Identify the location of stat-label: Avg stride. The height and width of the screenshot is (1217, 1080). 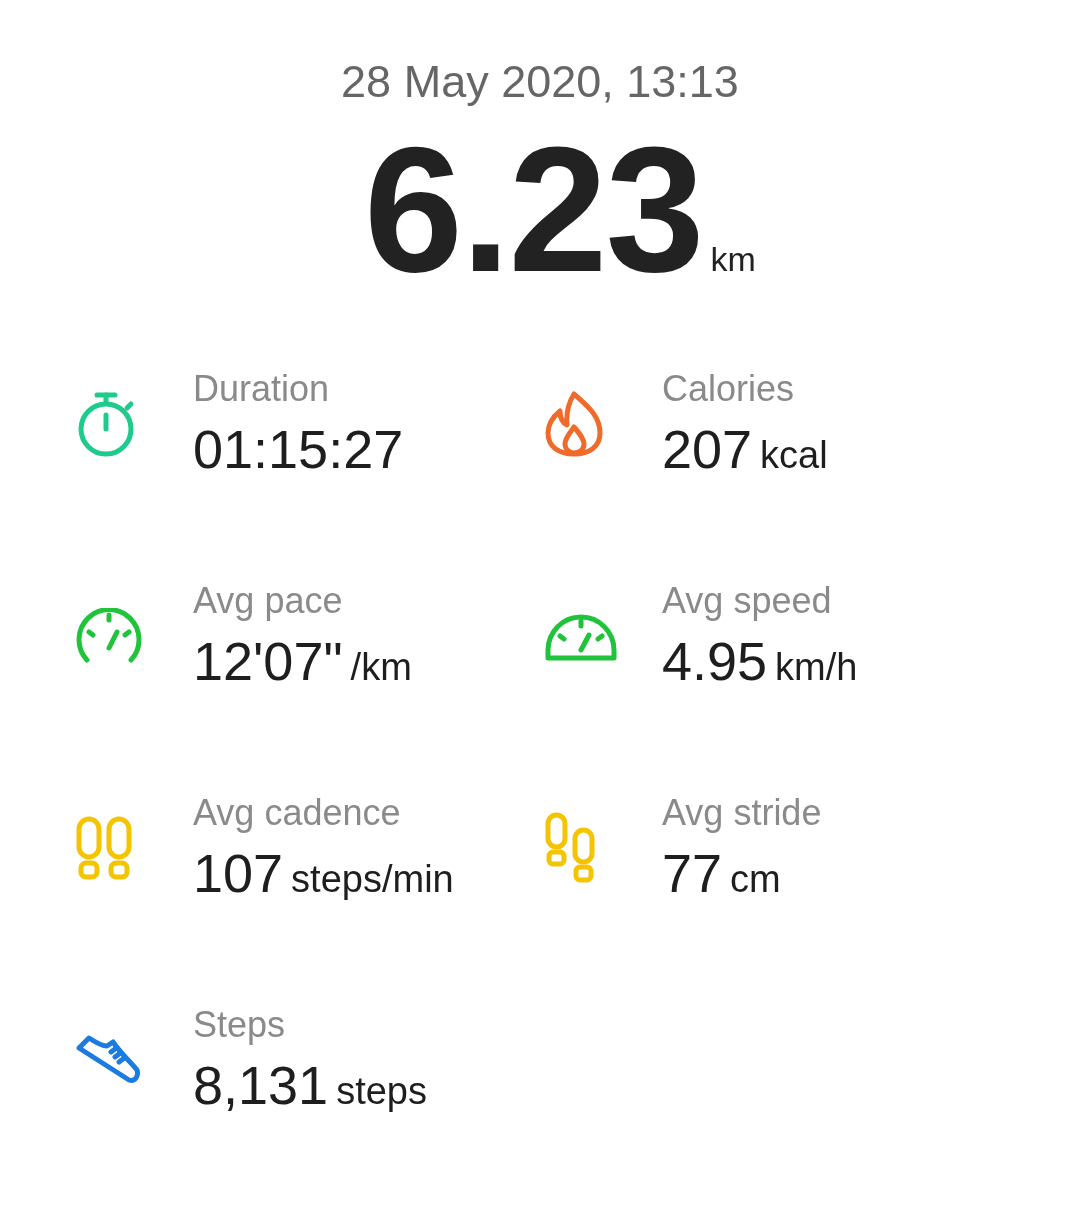
(742, 813).